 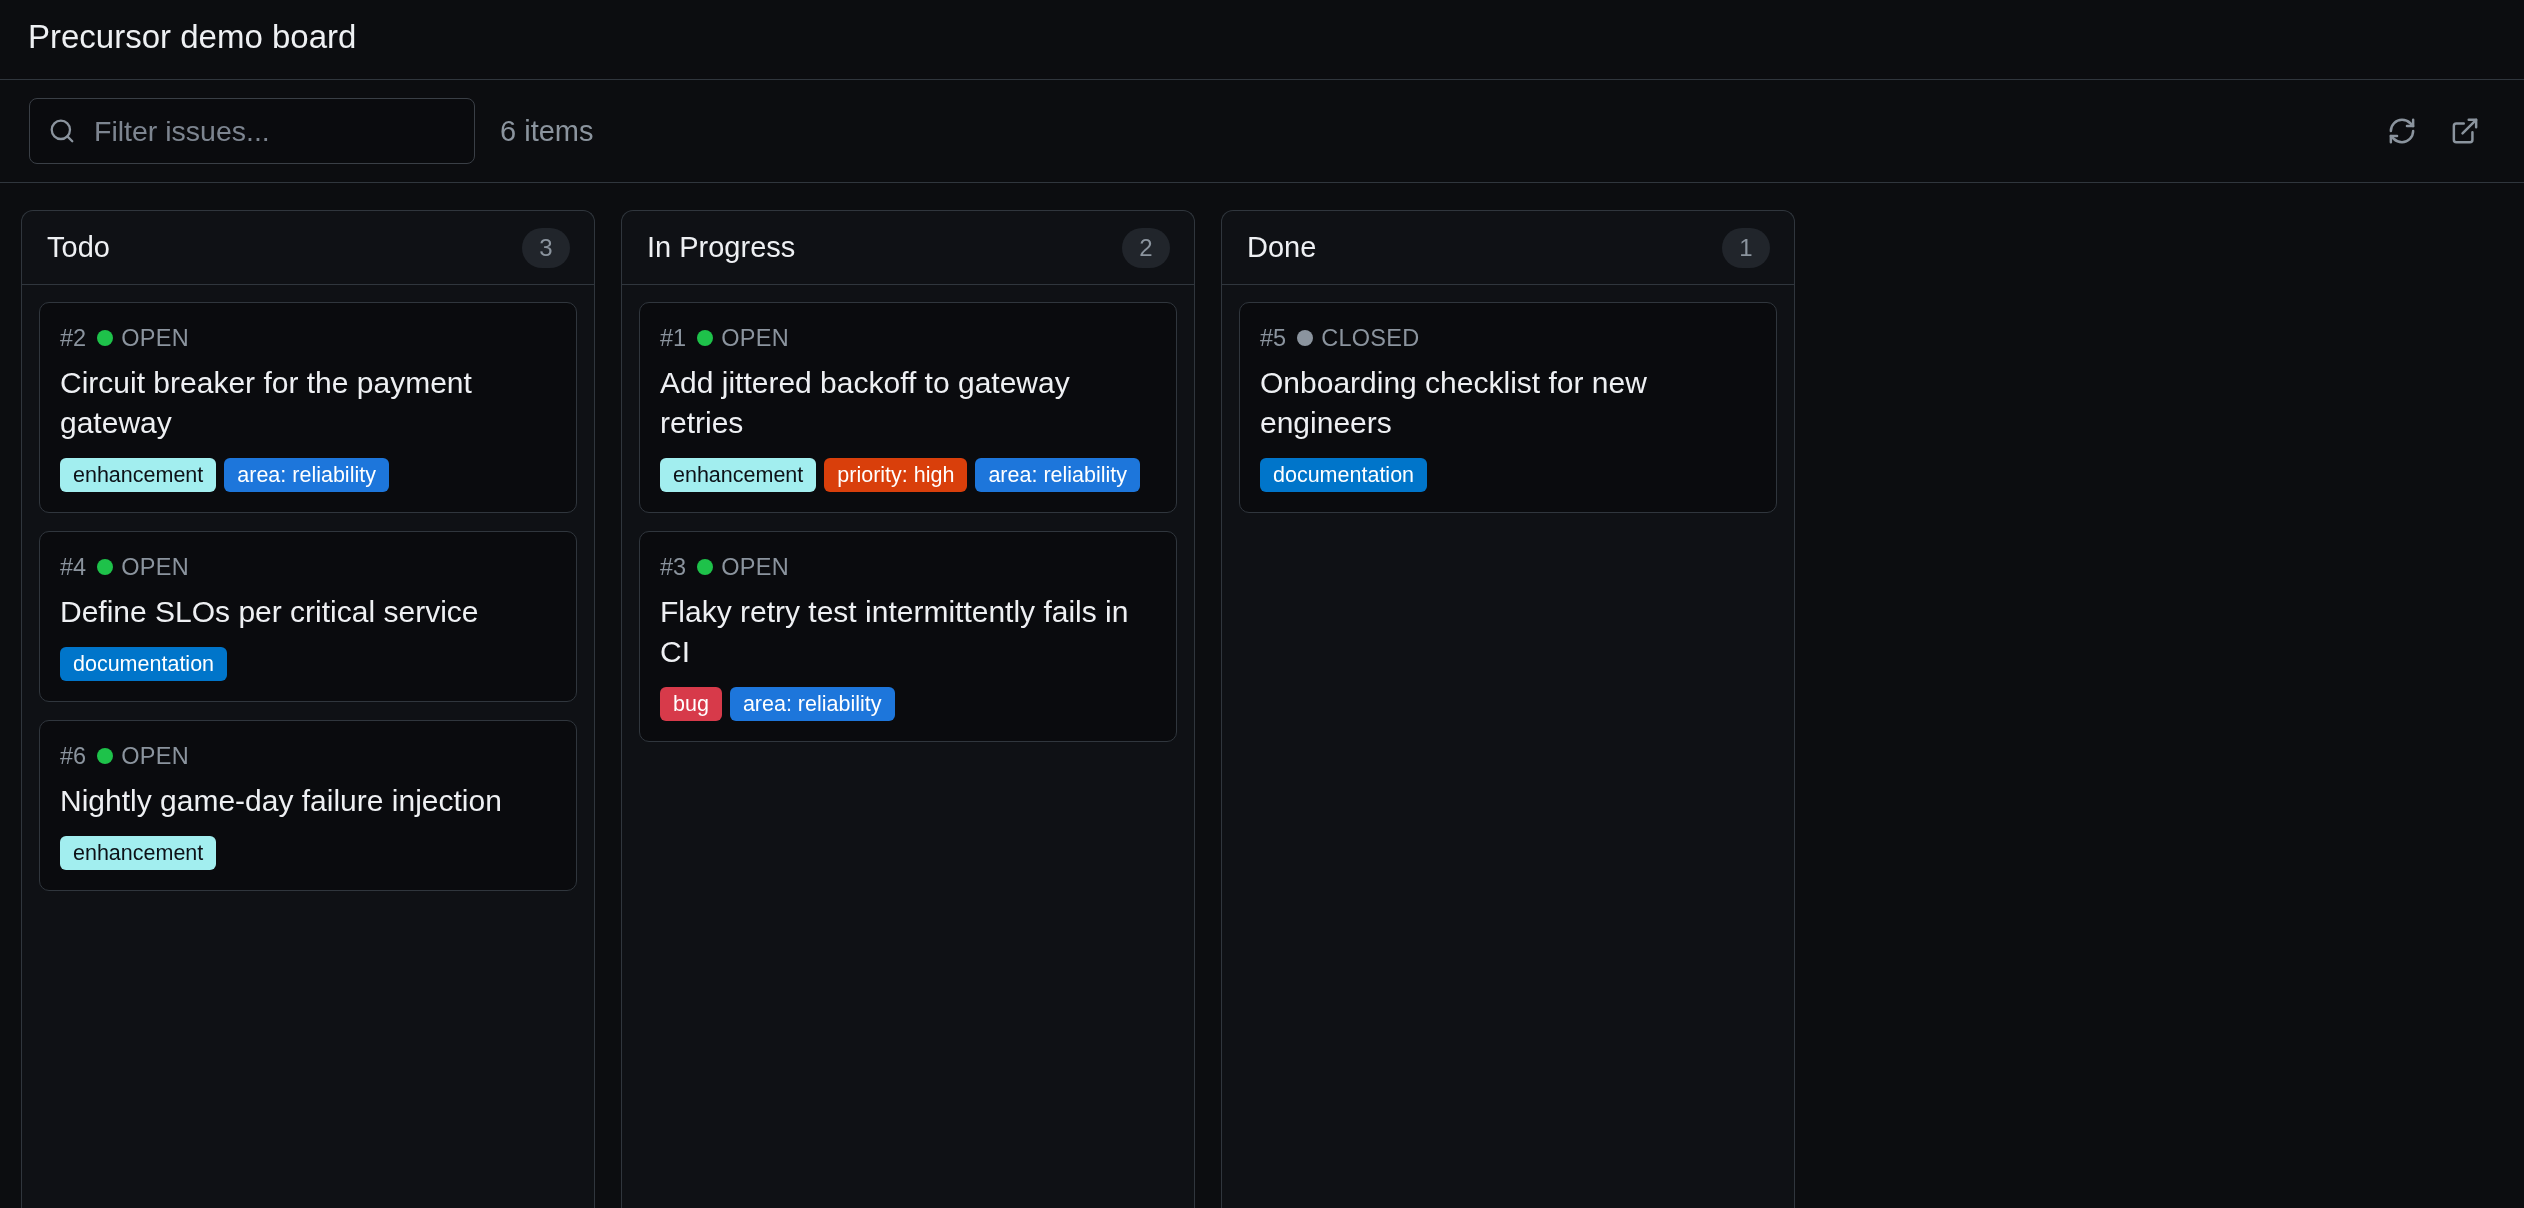 What do you see at coordinates (1273, 338) in the screenshot?
I see `issue-number: #5` at bounding box center [1273, 338].